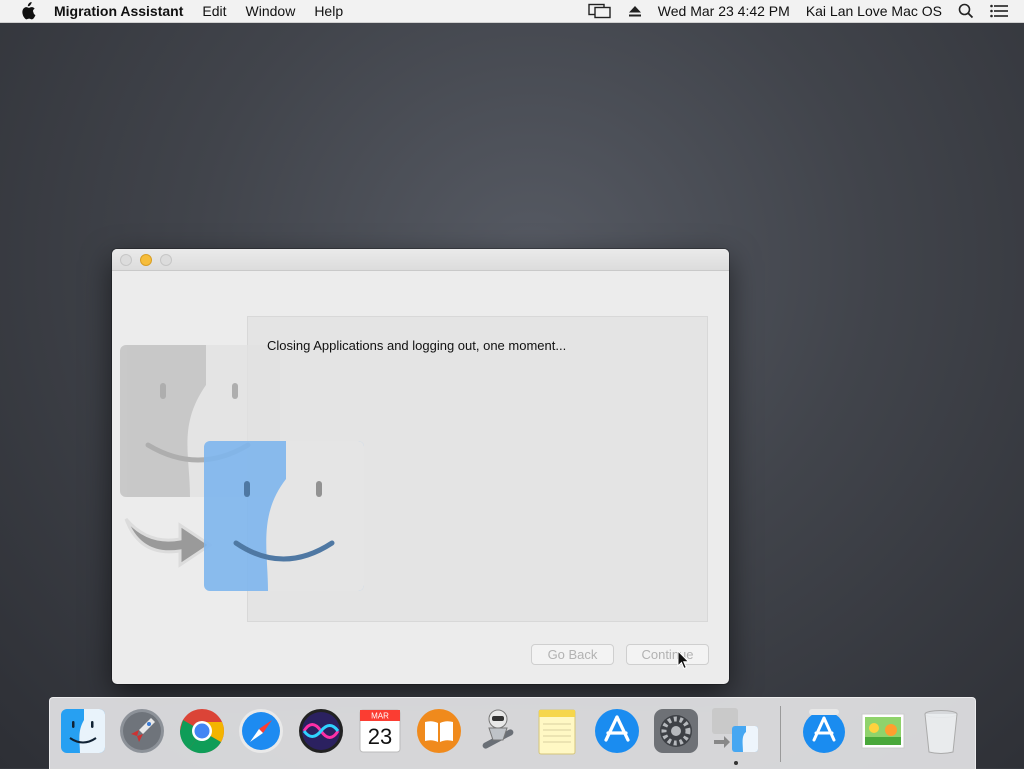 The image size is (1024, 769). Describe the element at coordinates (83, 731) in the screenshot. I see `finder-icon` at that location.